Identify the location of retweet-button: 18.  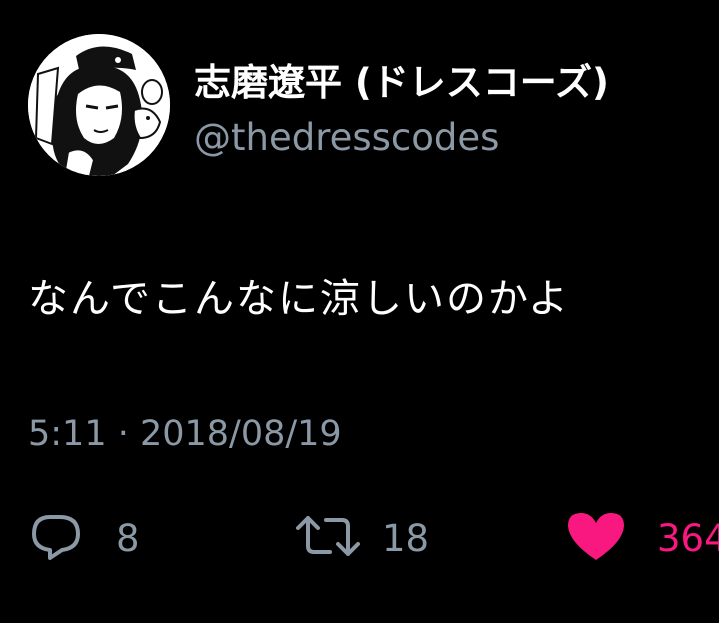
(362, 538).